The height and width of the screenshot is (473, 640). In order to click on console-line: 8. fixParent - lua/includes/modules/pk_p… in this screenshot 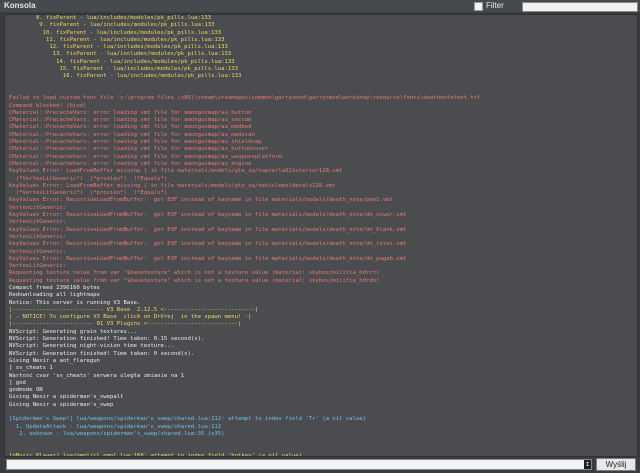, I will do `click(110, 18)`.